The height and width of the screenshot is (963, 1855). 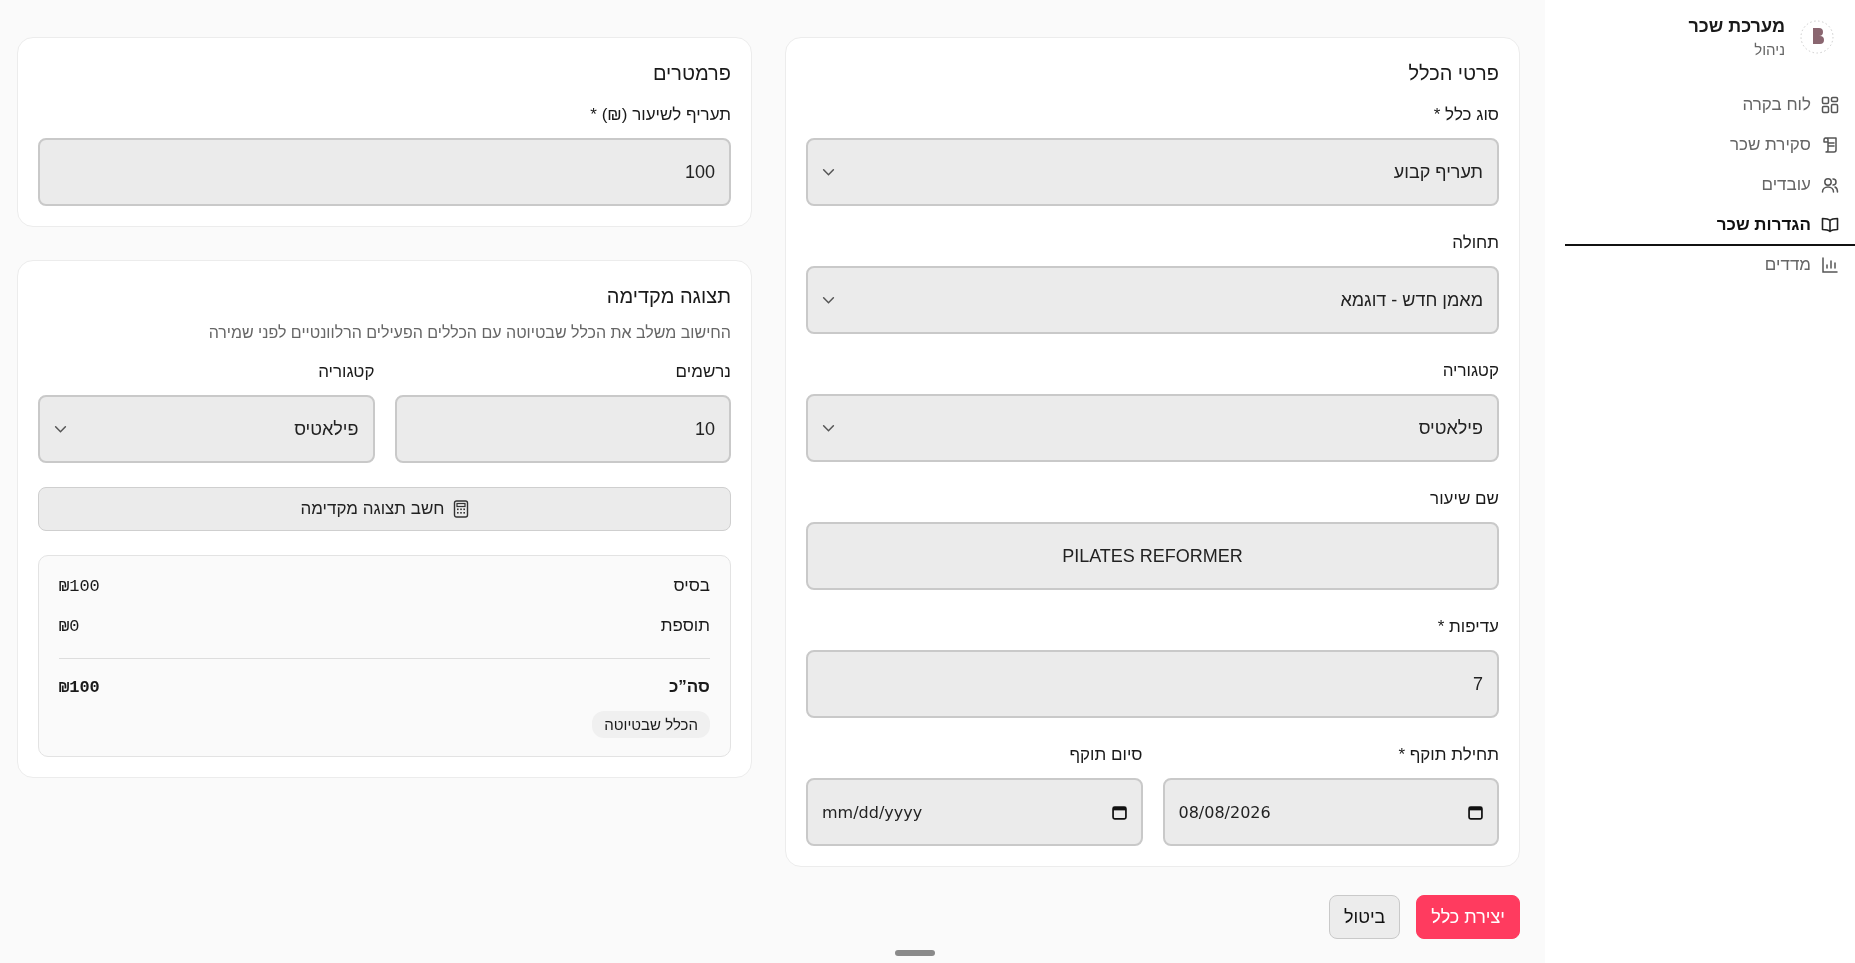 What do you see at coordinates (702, 372) in the screenshot?
I see `field-label: נרשמים` at bounding box center [702, 372].